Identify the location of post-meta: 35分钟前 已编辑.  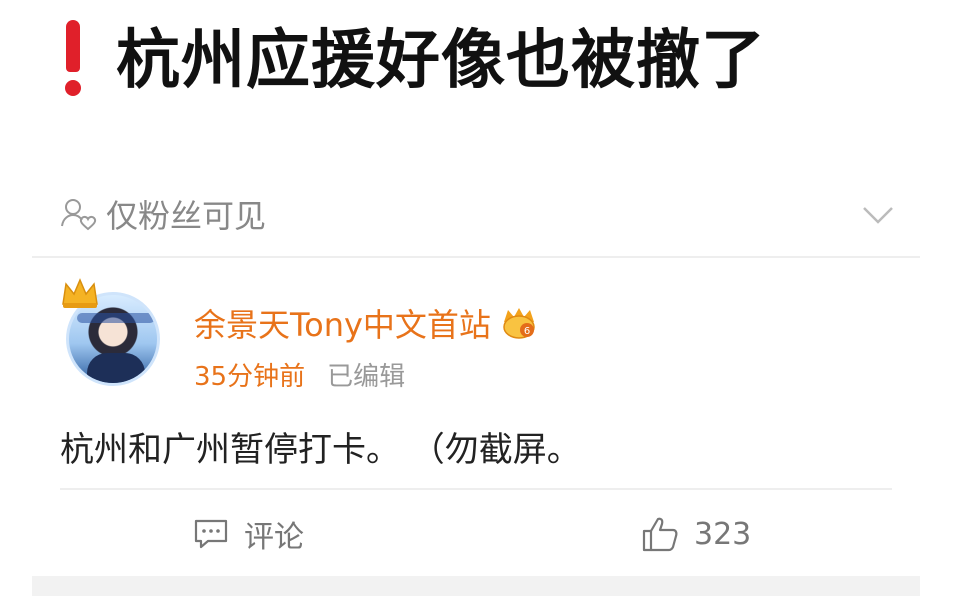
(299, 374).